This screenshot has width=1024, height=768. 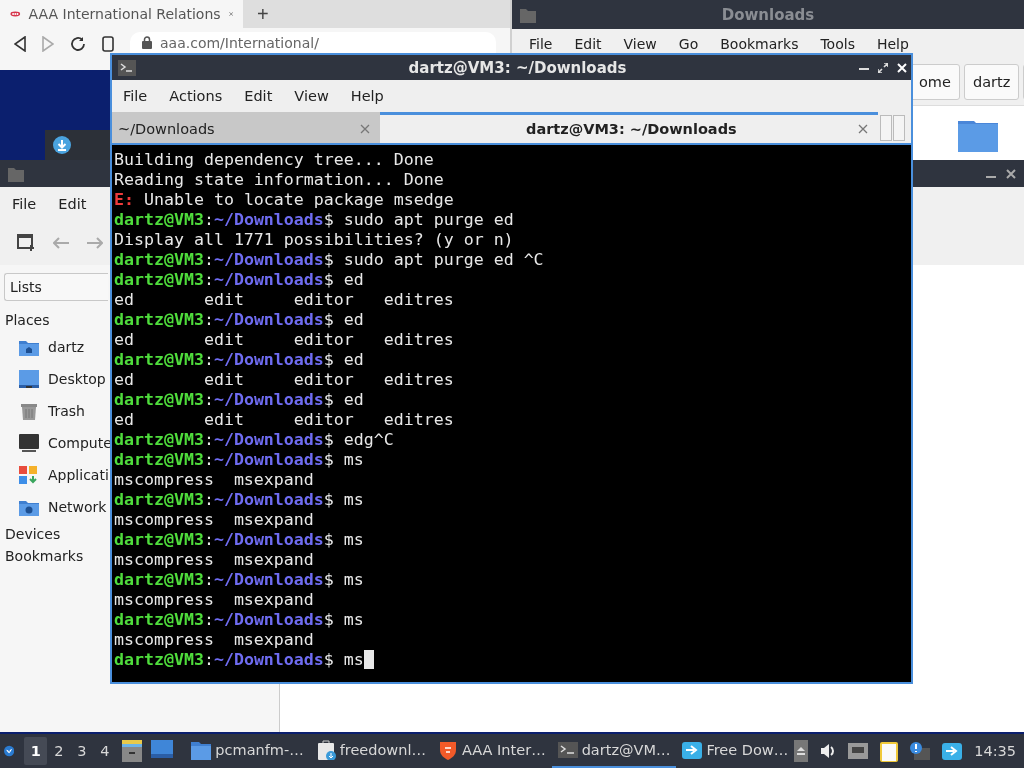 What do you see at coordinates (274, 160) in the screenshot?
I see `output-line: Building dependency tree... Done` at bounding box center [274, 160].